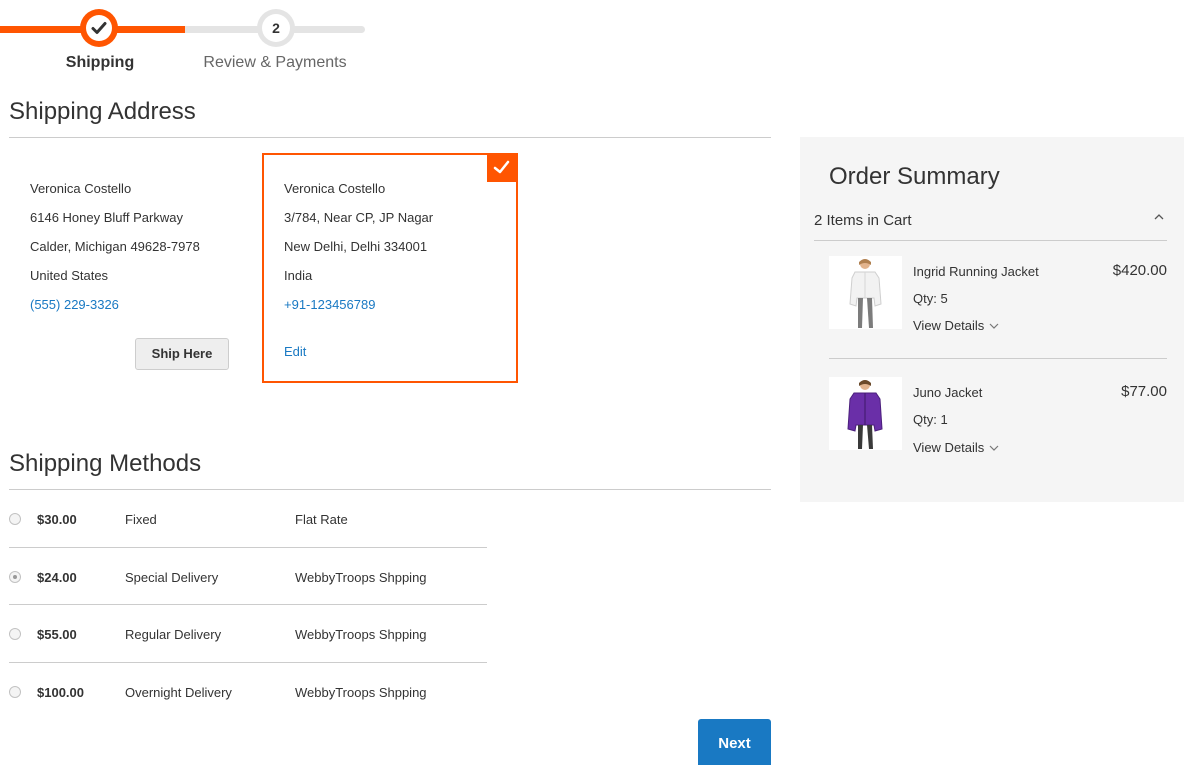 The width and height of the screenshot is (1184, 769). Describe the element at coordinates (1139, 270) in the screenshot. I see `item-price: $420.00` at that location.